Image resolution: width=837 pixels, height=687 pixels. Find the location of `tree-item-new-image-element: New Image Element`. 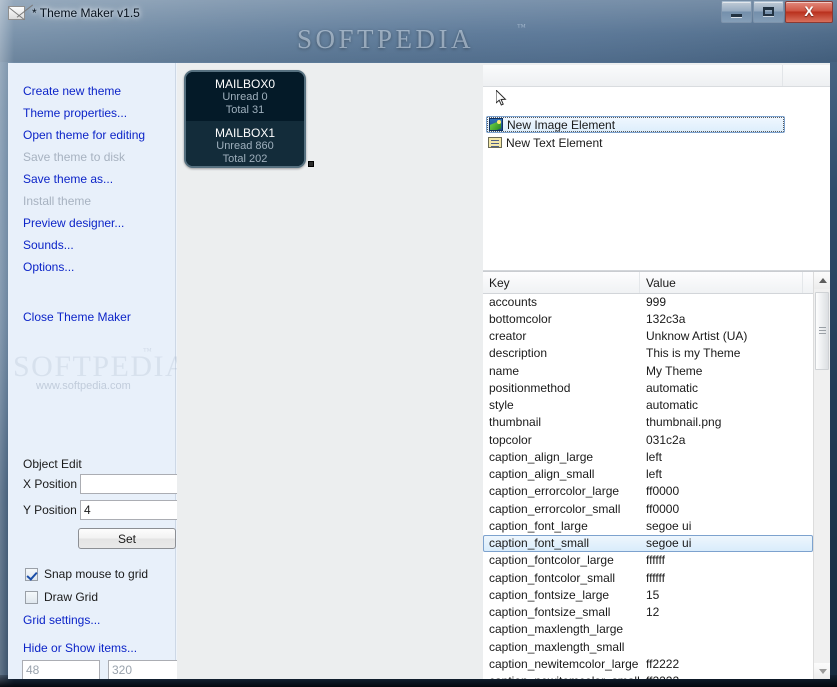

tree-item-new-image-element: New Image Element is located at coordinates (635, 124).